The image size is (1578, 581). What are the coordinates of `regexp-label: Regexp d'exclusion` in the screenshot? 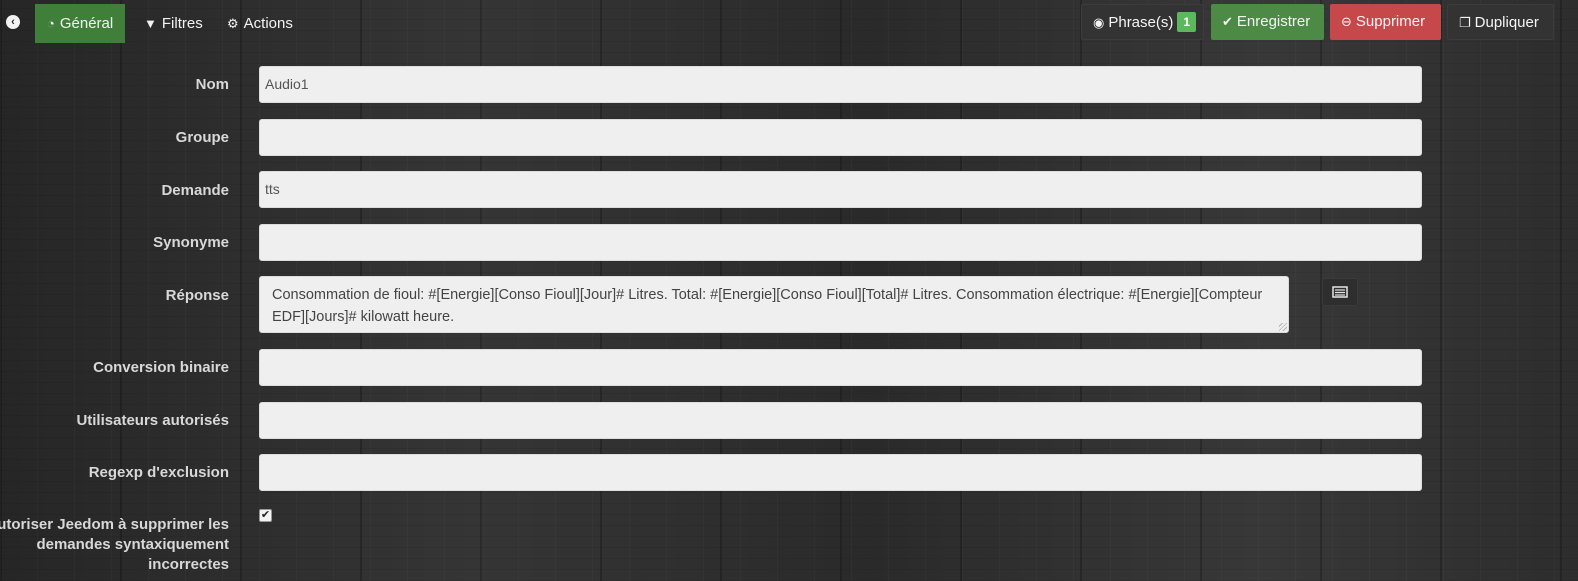 It's located at (158, 472).